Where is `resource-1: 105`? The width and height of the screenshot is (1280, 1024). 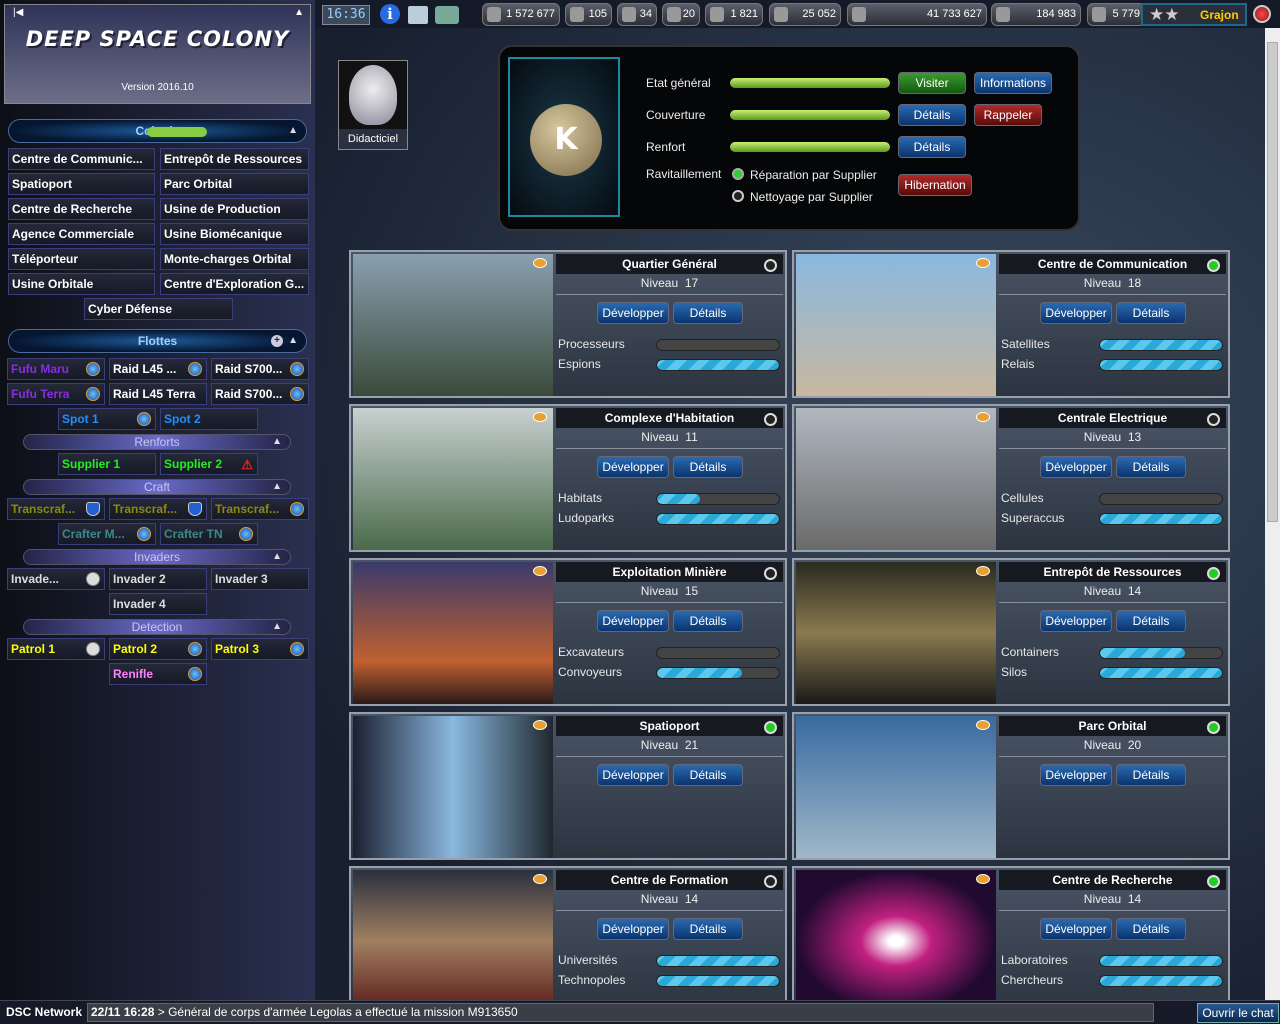
resource-1: 105 is located at coordinates (588, 14).